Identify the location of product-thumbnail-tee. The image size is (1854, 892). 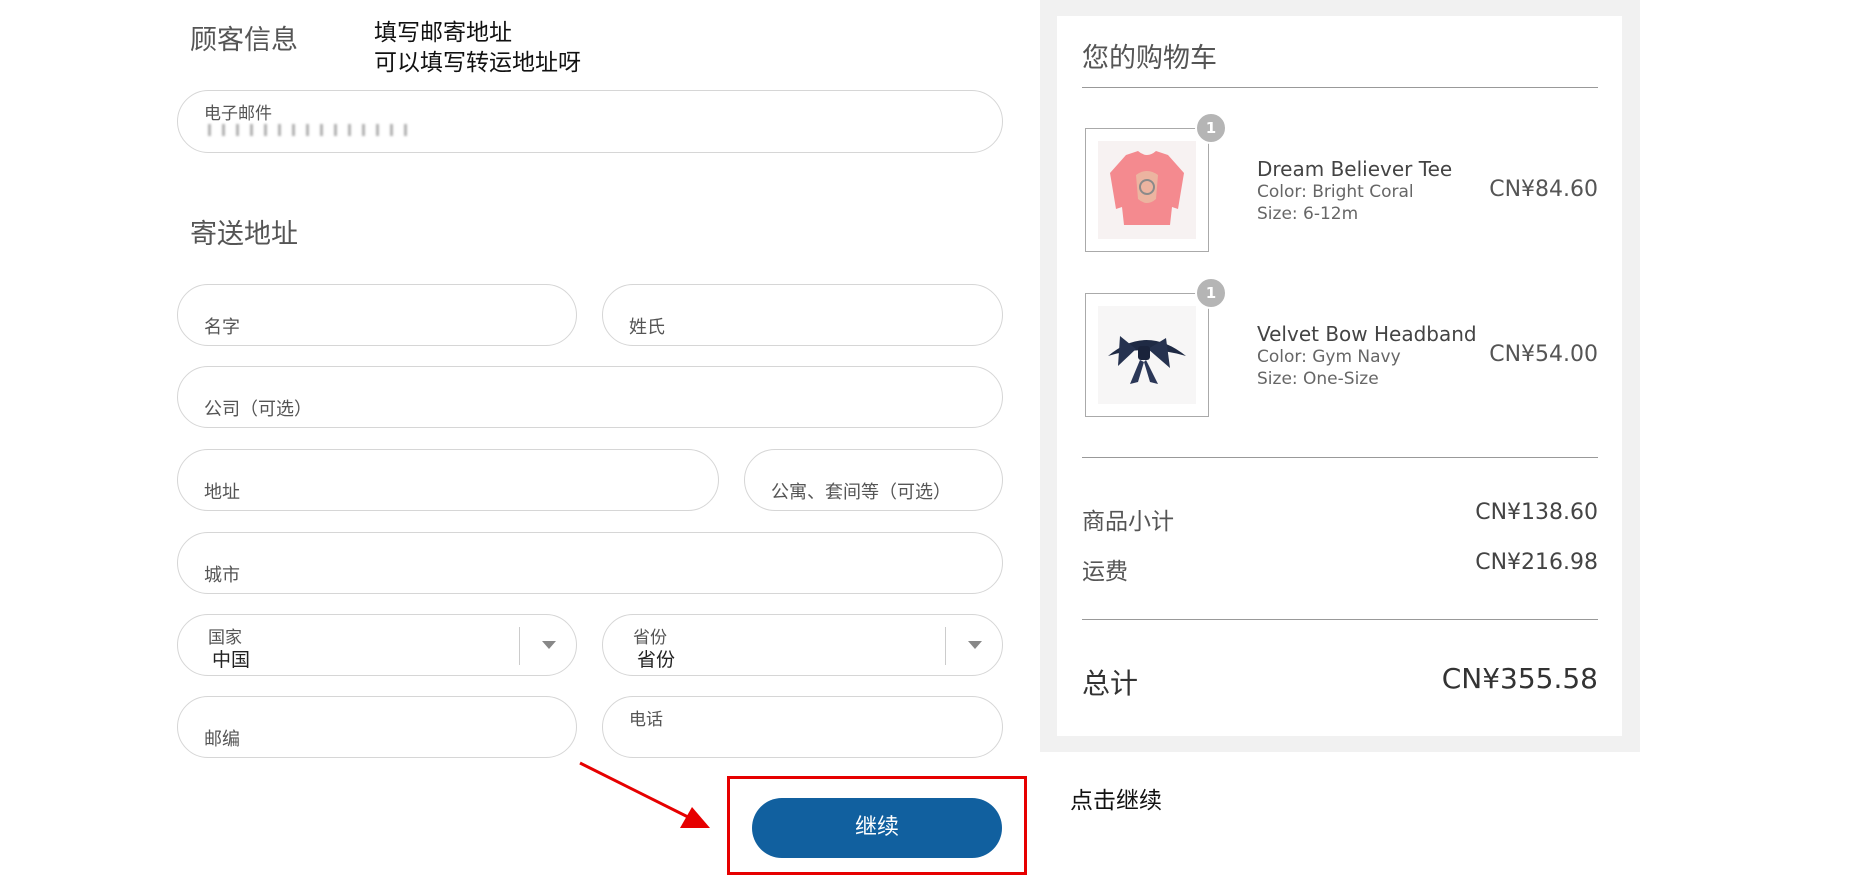
(1147, 190).